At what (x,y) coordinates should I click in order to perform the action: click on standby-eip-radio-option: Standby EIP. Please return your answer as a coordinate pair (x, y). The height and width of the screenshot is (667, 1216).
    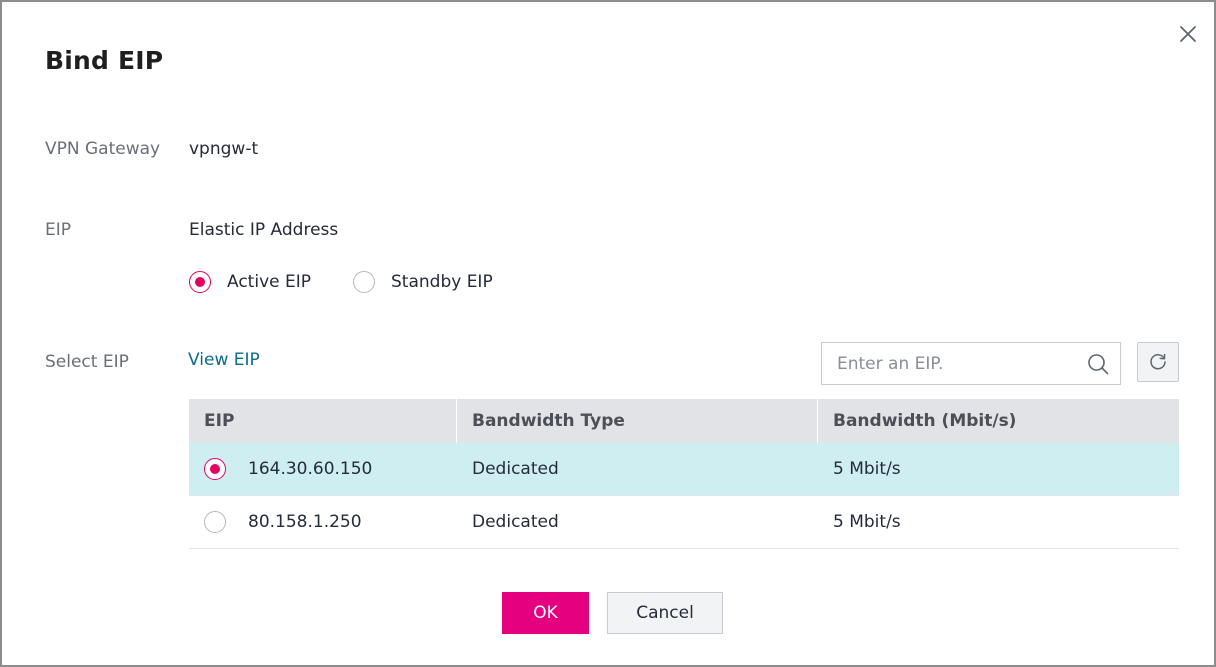
    Looking at the image, I should click on (423, 282).